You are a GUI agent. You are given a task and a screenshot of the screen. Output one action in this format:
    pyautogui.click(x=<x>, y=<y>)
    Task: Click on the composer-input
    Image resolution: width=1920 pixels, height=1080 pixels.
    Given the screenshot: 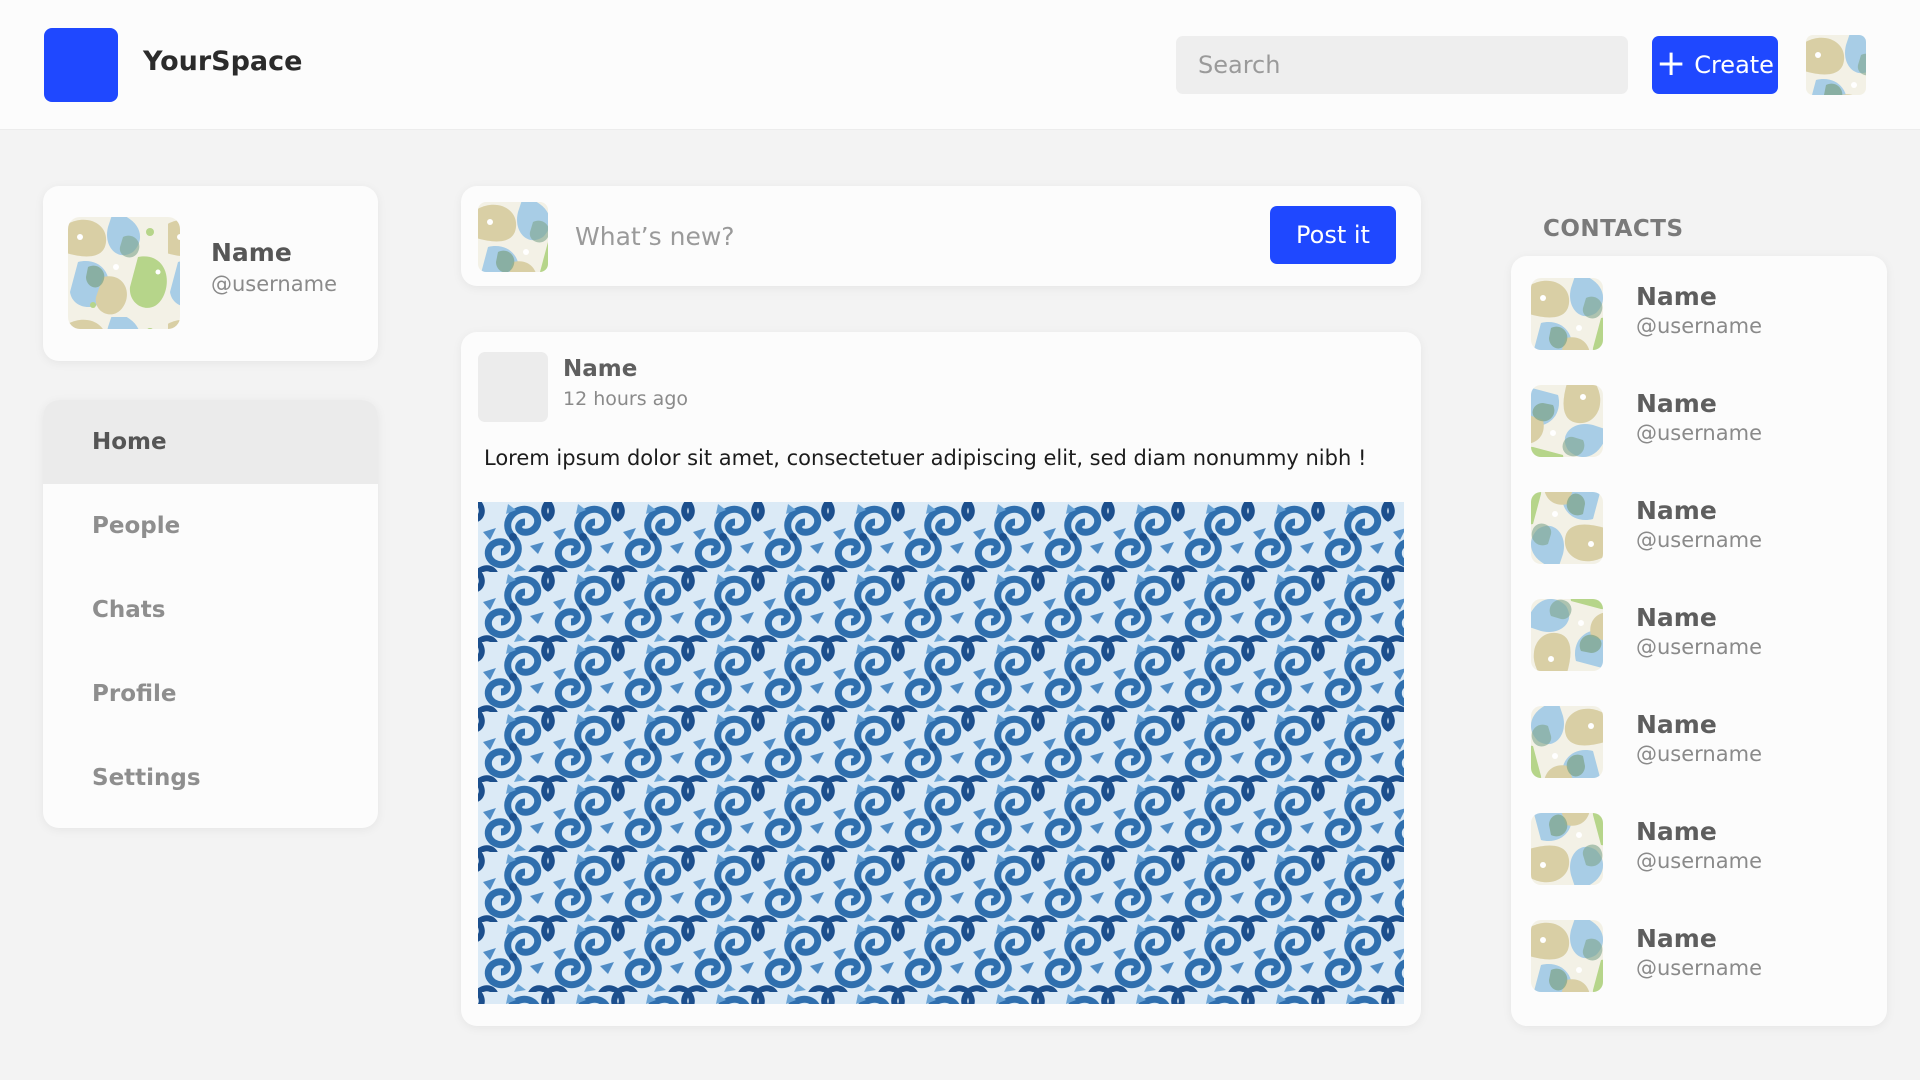 What is the action you would take?
    pyautogui.click(x=873, y=236)
    